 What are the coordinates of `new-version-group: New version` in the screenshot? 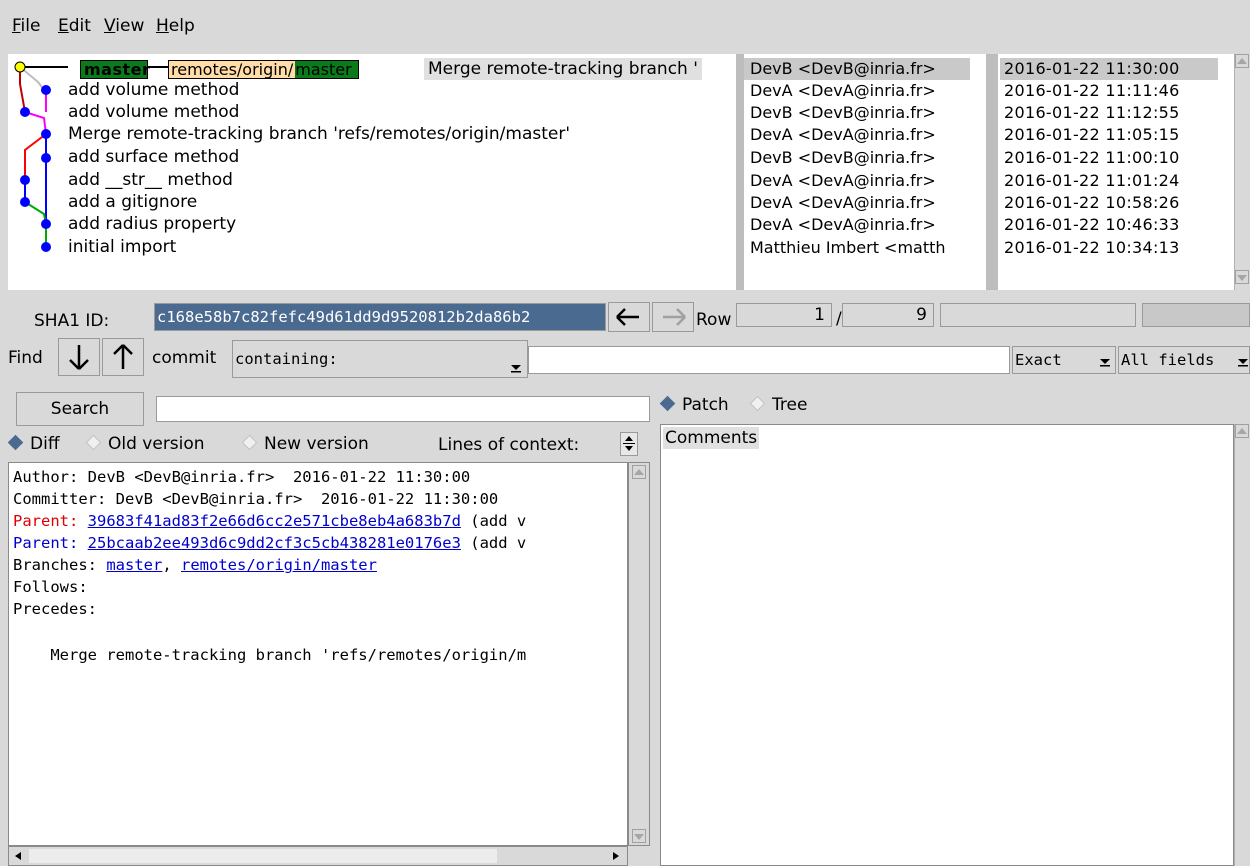 It's located at (305, 444).